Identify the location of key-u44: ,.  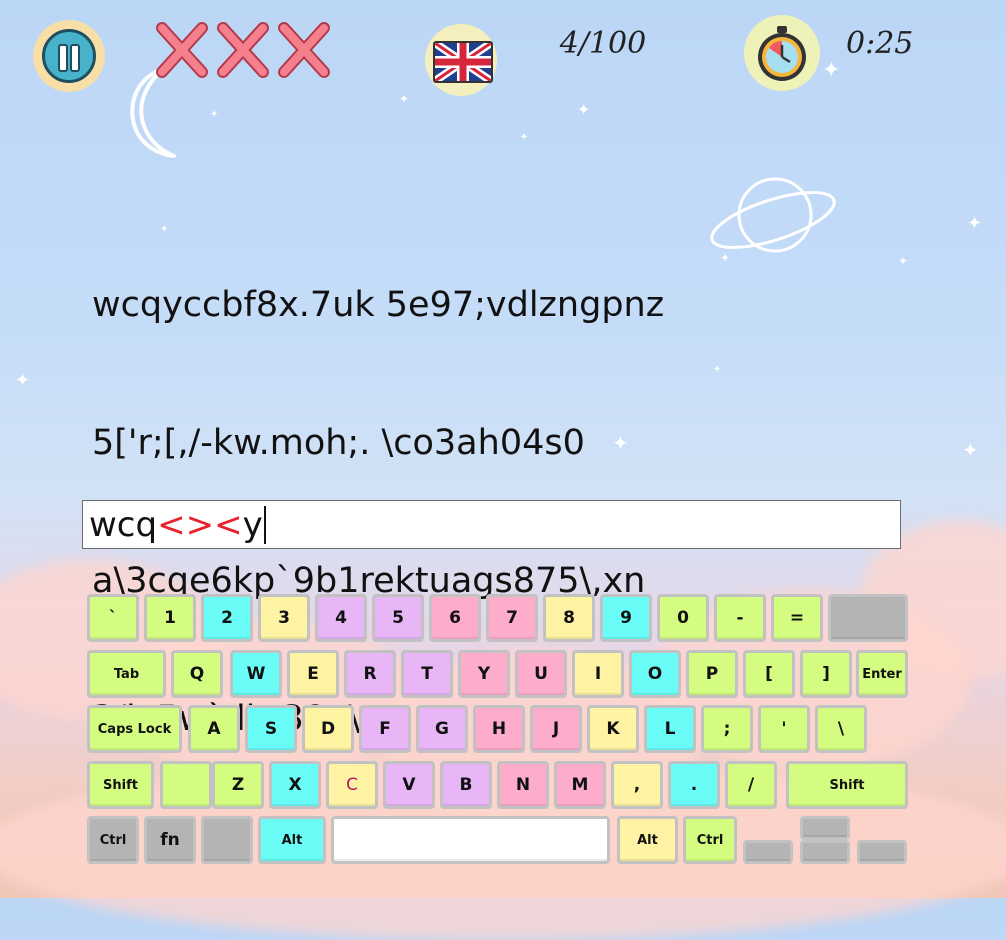
(637, 785).